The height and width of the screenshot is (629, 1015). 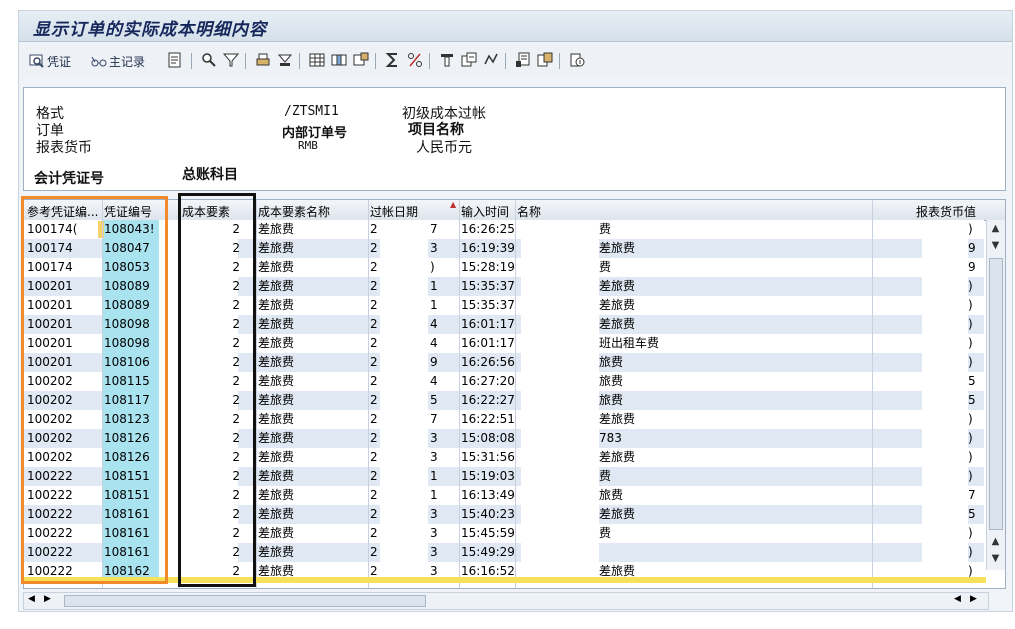 What do you see at coordinates (504, 457) in the screenshot?
I see `table-row: 100202 108126 2 差旅费 2 3 15:31:56 差旅费)` at bounding box center [504, 457].